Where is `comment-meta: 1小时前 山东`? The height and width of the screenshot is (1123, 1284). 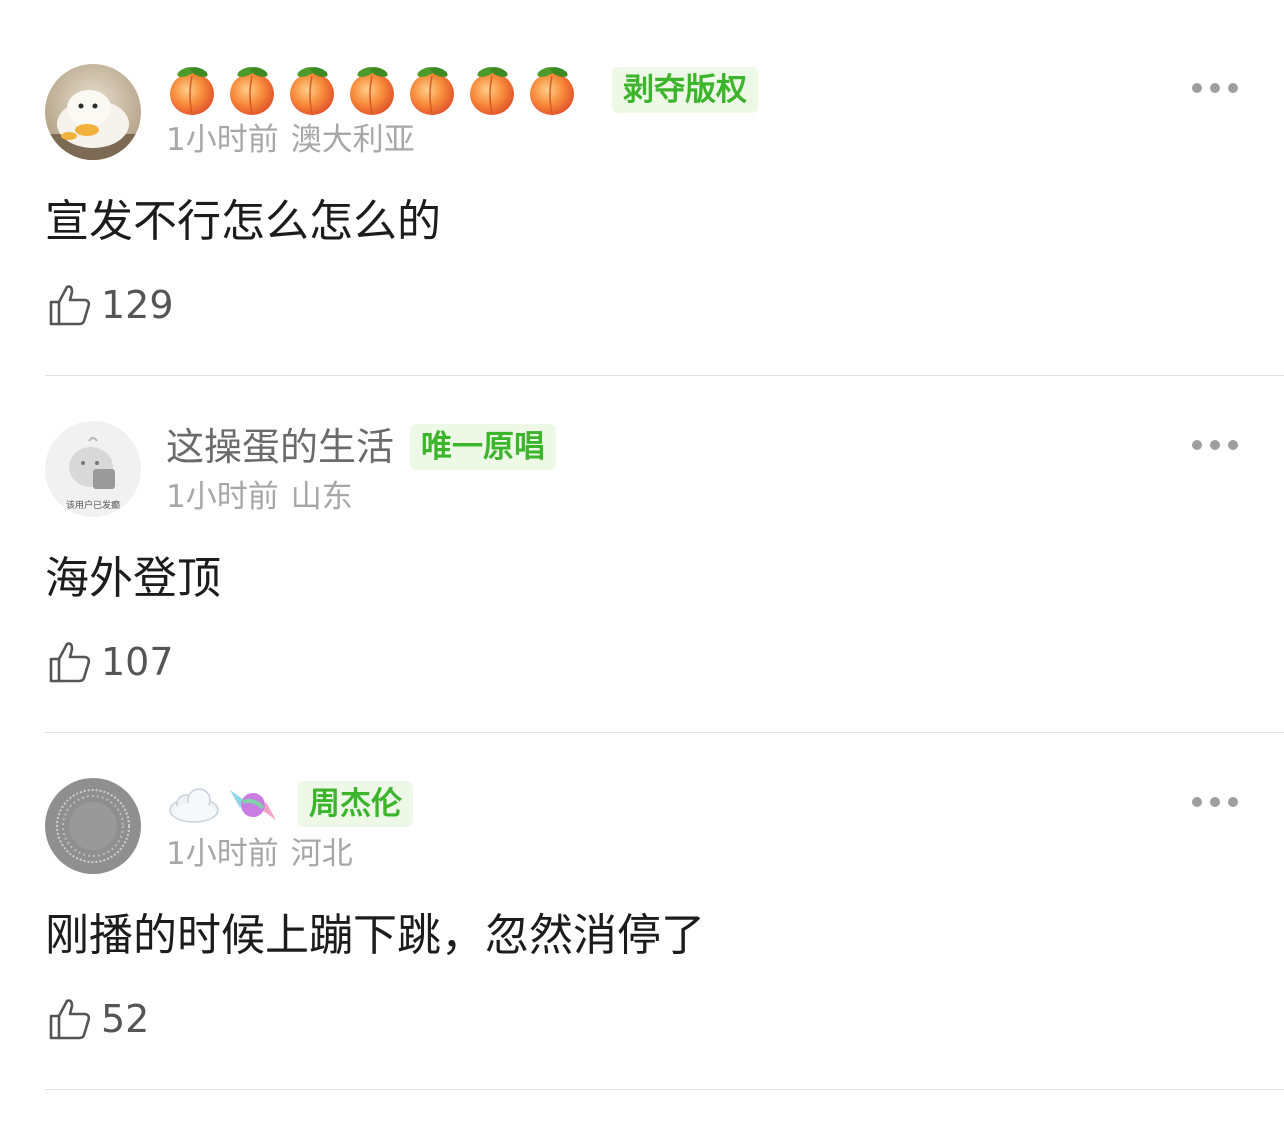
comment-meta: 1小时前 山东 is located at coordinates (259, 497).